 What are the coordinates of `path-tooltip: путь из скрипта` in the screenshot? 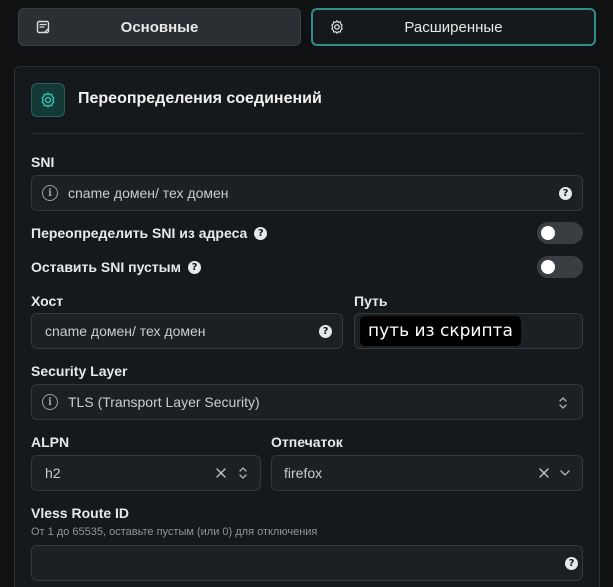 It's located at (440, 331).